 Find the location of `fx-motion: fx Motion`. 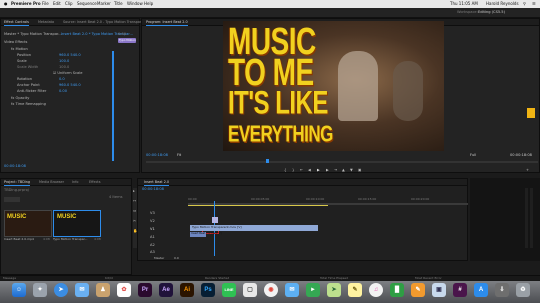

fx-motion: fx Motion is located at coordinates (19, 49).